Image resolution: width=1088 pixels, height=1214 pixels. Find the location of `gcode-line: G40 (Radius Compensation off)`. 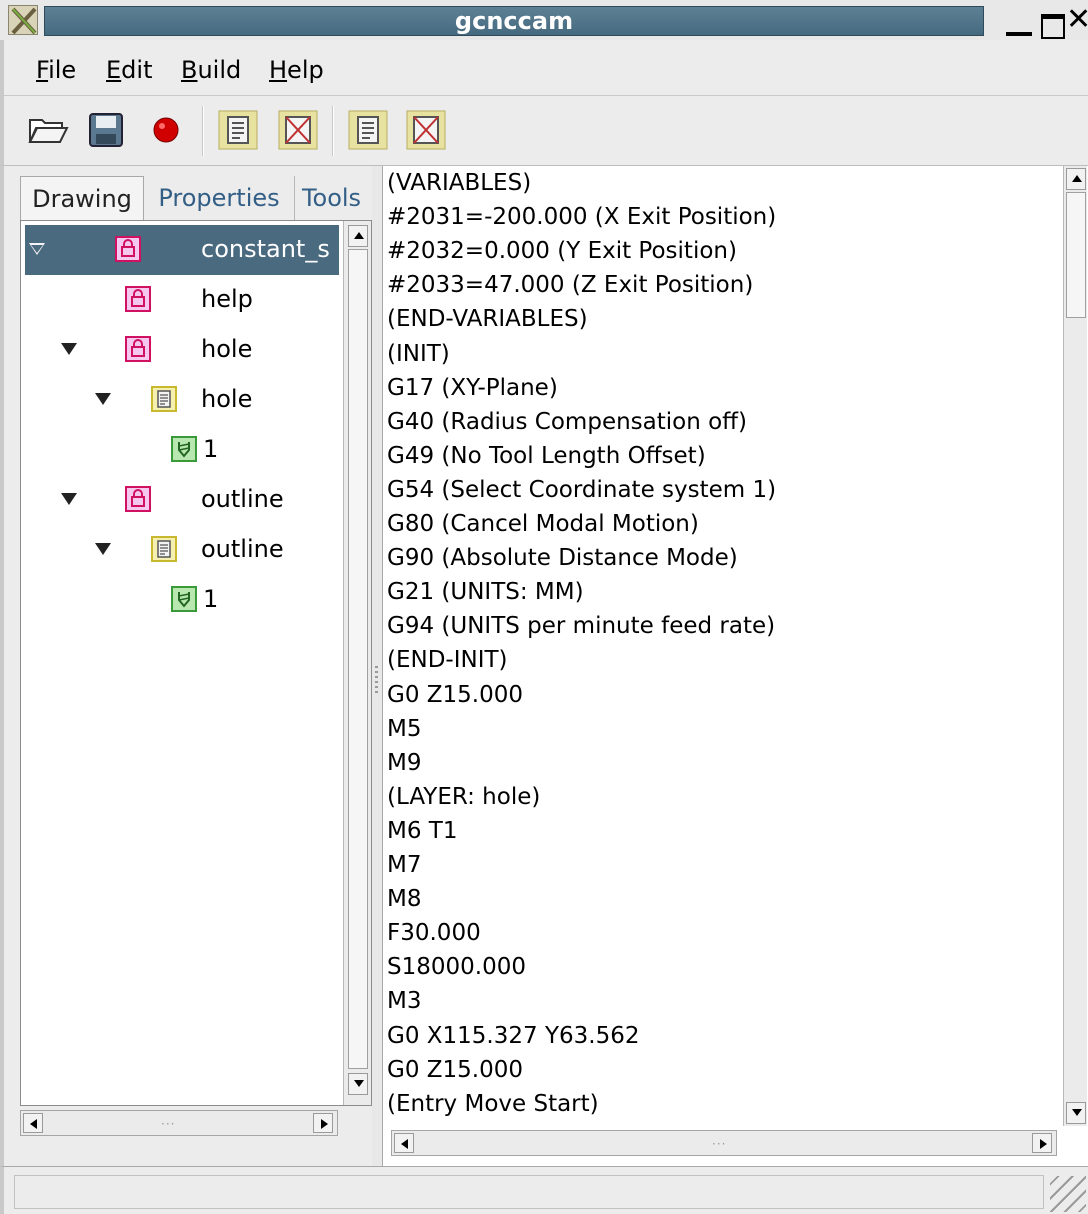

gcode-line: G40 (Radius Compensation off) is located at coordinates (567, 421).